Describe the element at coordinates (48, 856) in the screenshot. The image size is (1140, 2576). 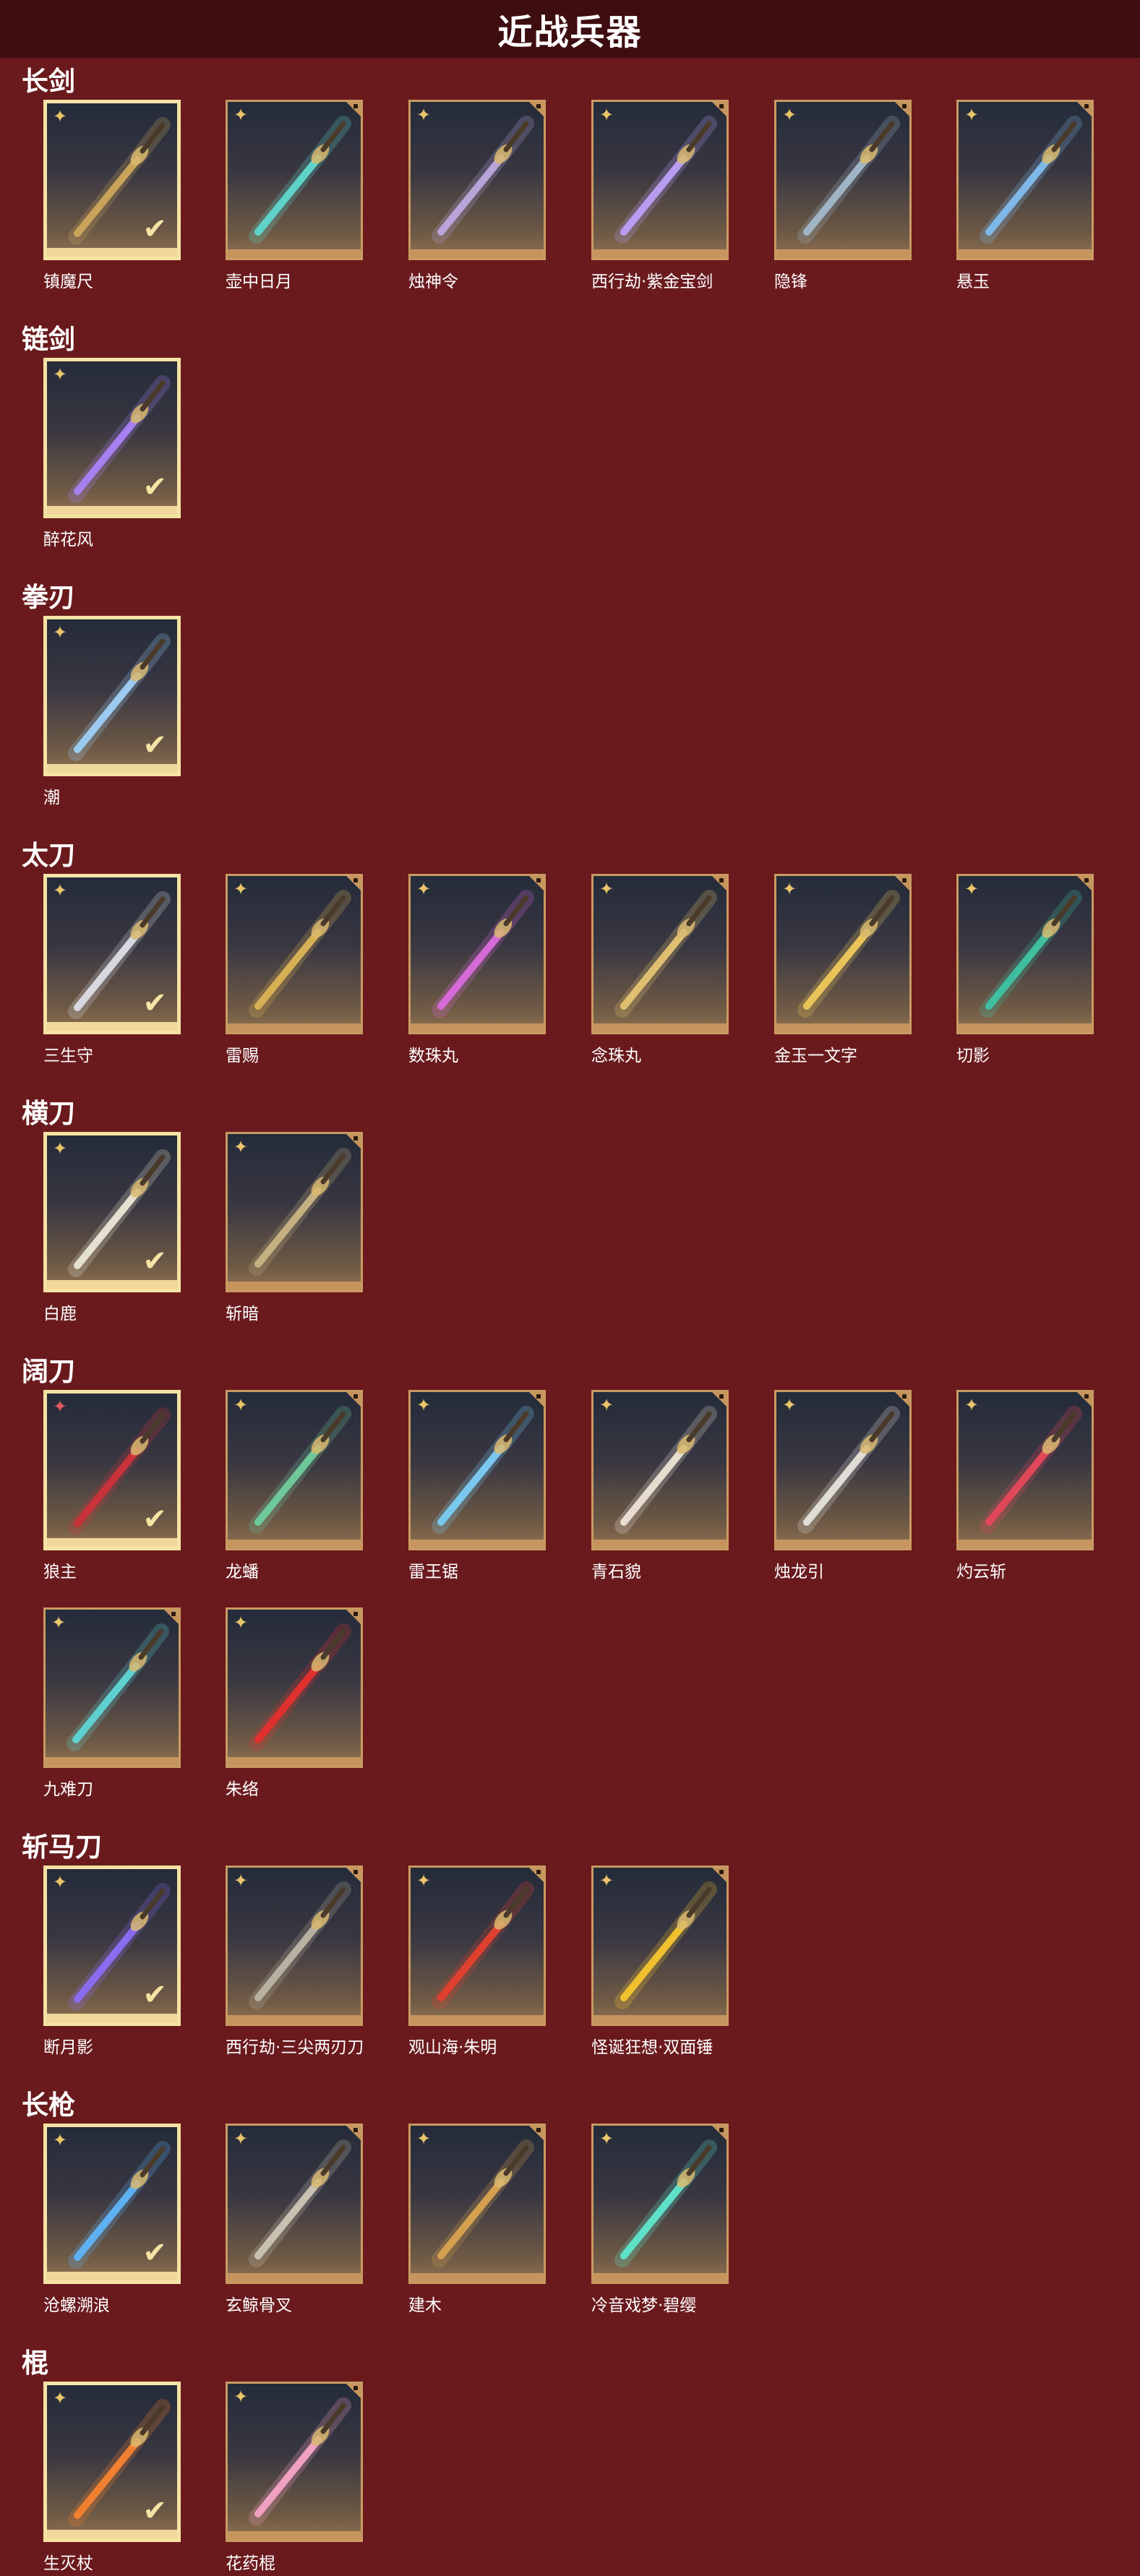
I see `category-title: 太刀` at that location.